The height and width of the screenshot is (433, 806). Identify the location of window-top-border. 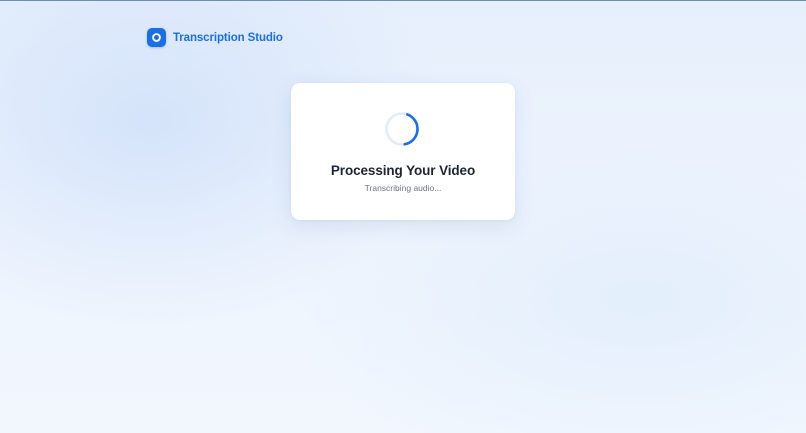
(403, 0).